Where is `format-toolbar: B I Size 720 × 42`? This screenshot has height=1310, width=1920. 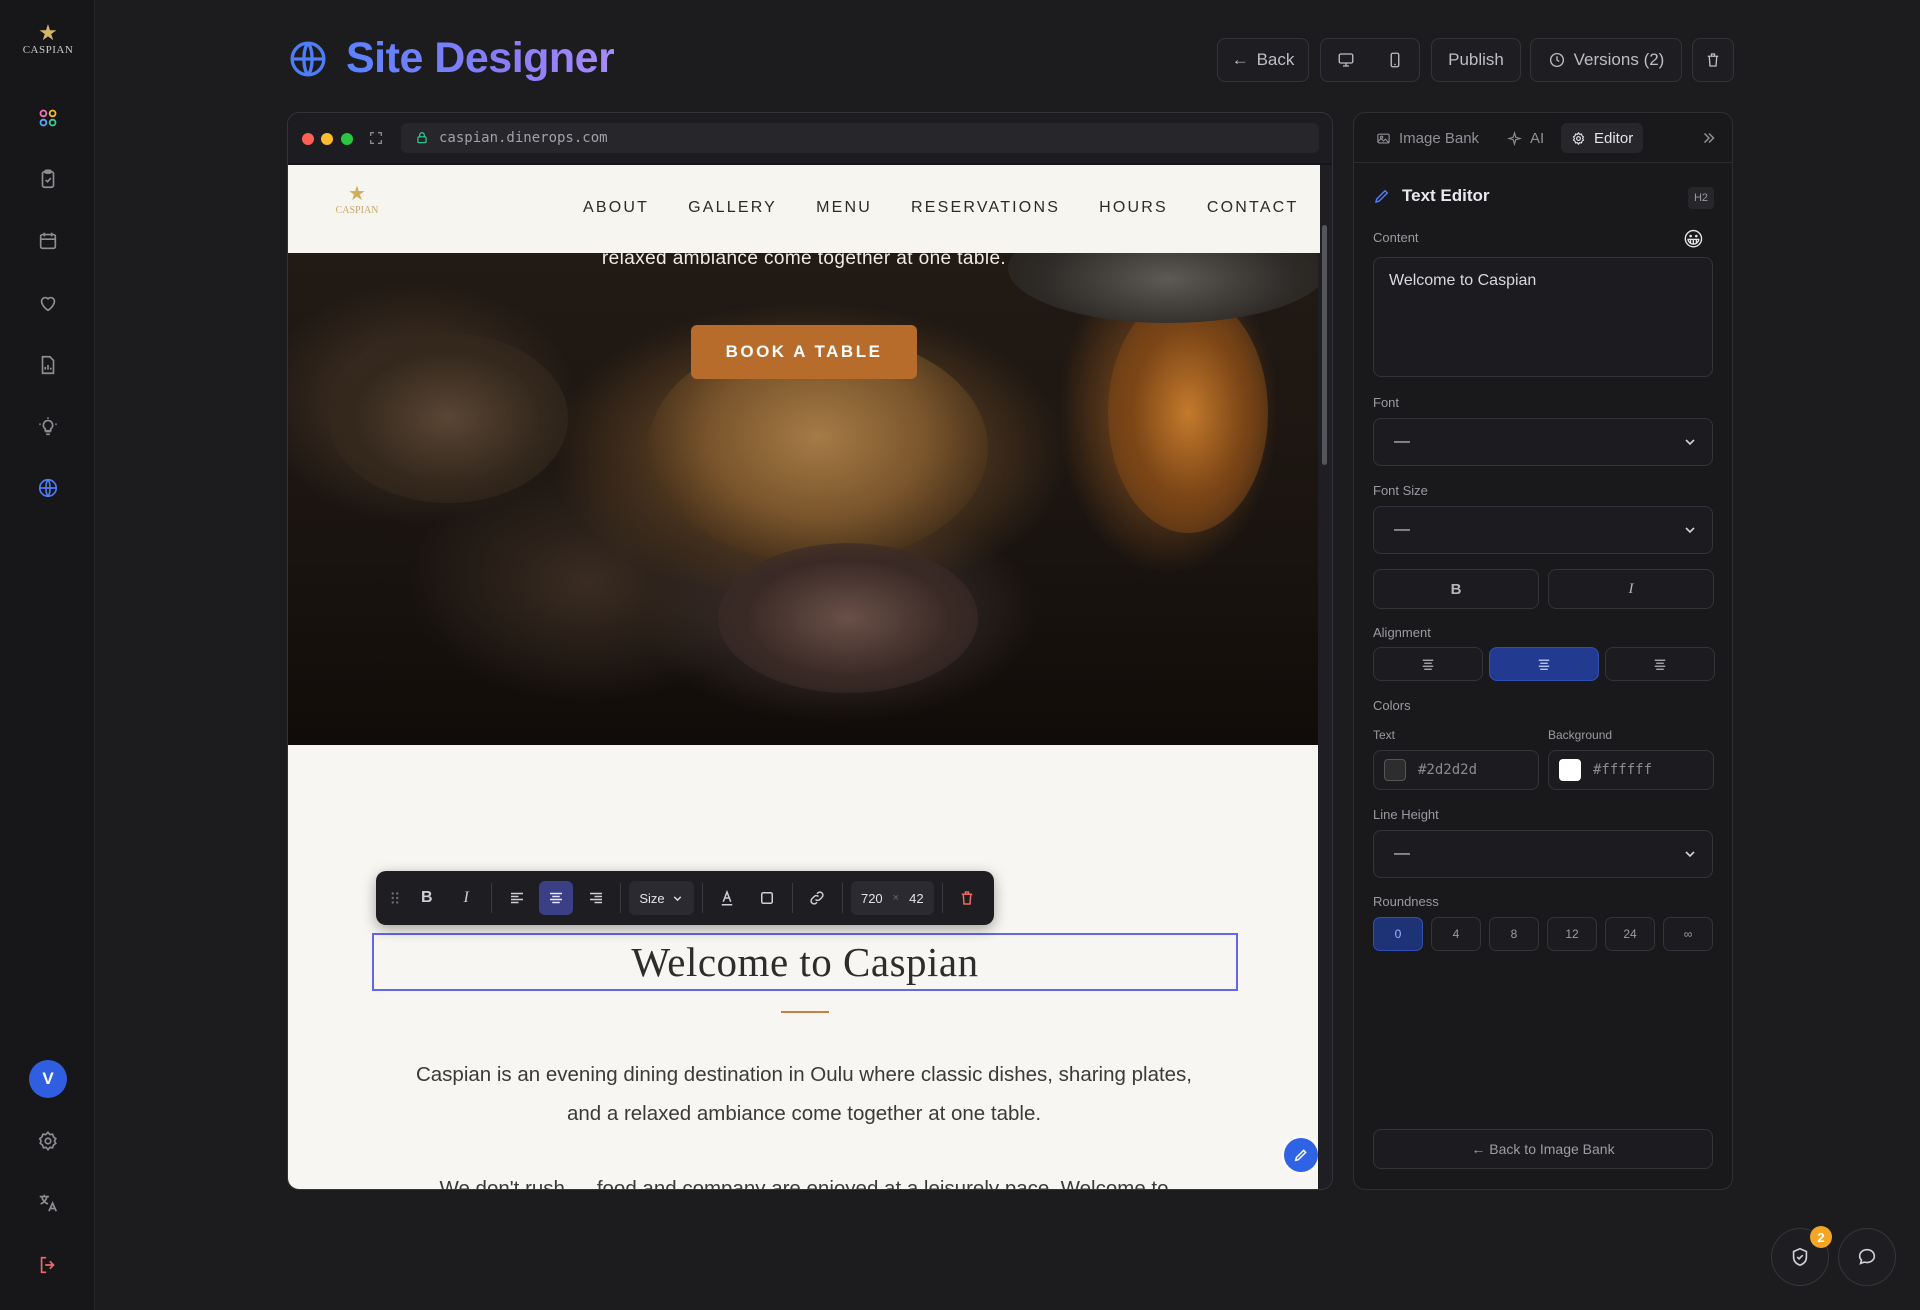
format-toolbar: B I Size 720 × 42 is located at coordinates (685, 898).